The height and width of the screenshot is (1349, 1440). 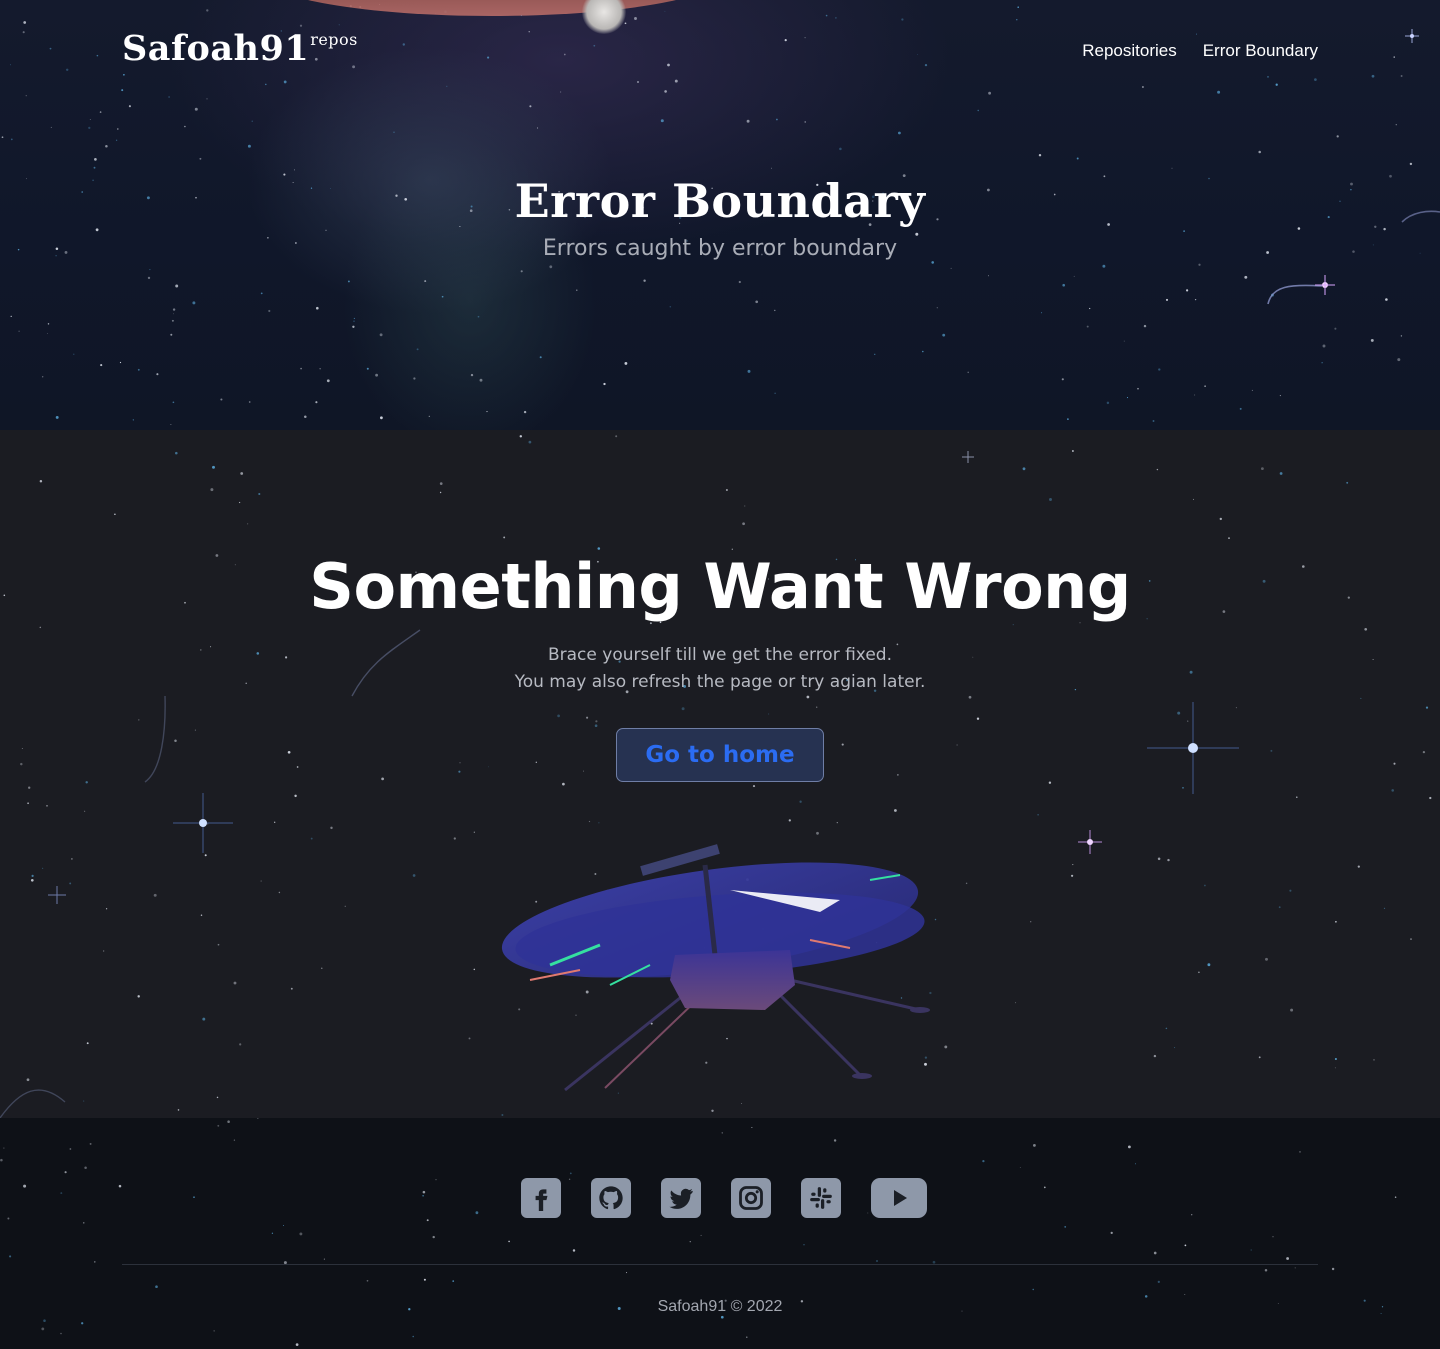 What do you see at coordinates (751, 1198) in the screenshot?
I see `instagram-icon` at bounding box center [751, 1198].